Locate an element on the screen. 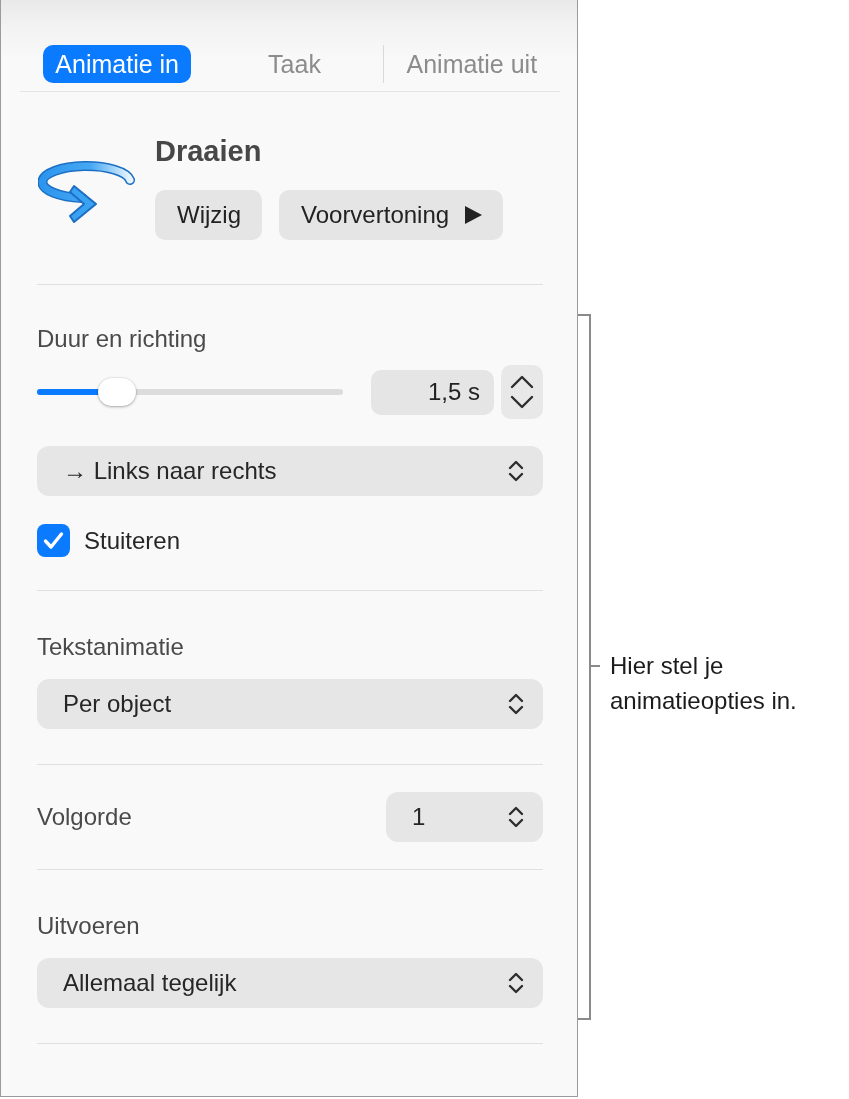  duration-field: 1,5 s is located at coordinates (432, 392).